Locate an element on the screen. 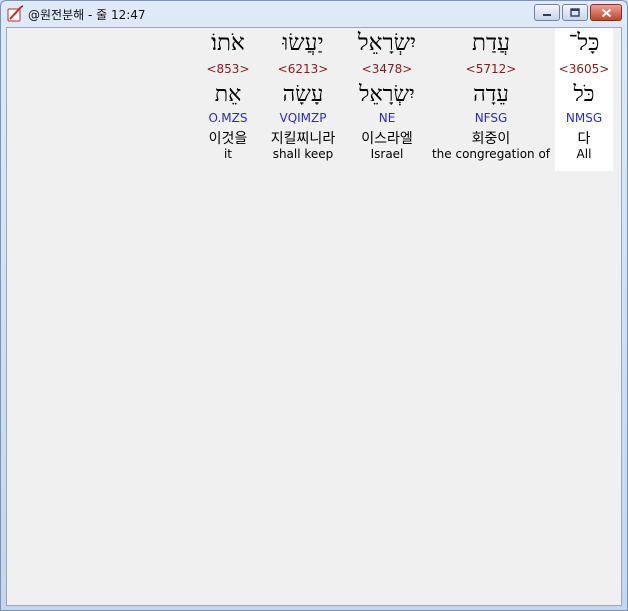 The height and width of the screenshot is (611, 628). parsing-code: NMSG is located at coordinates (584, 118).